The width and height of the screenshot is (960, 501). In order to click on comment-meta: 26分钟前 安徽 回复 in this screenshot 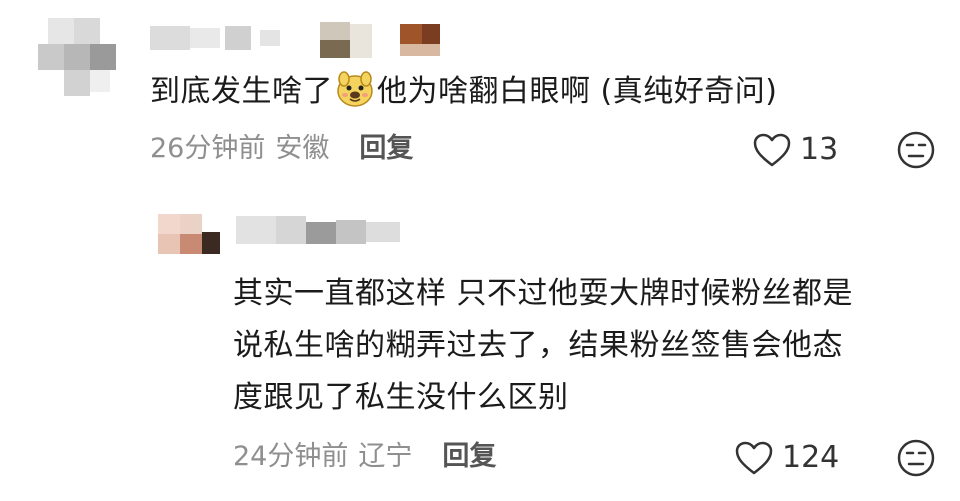, I will do `click(281, 149)`.